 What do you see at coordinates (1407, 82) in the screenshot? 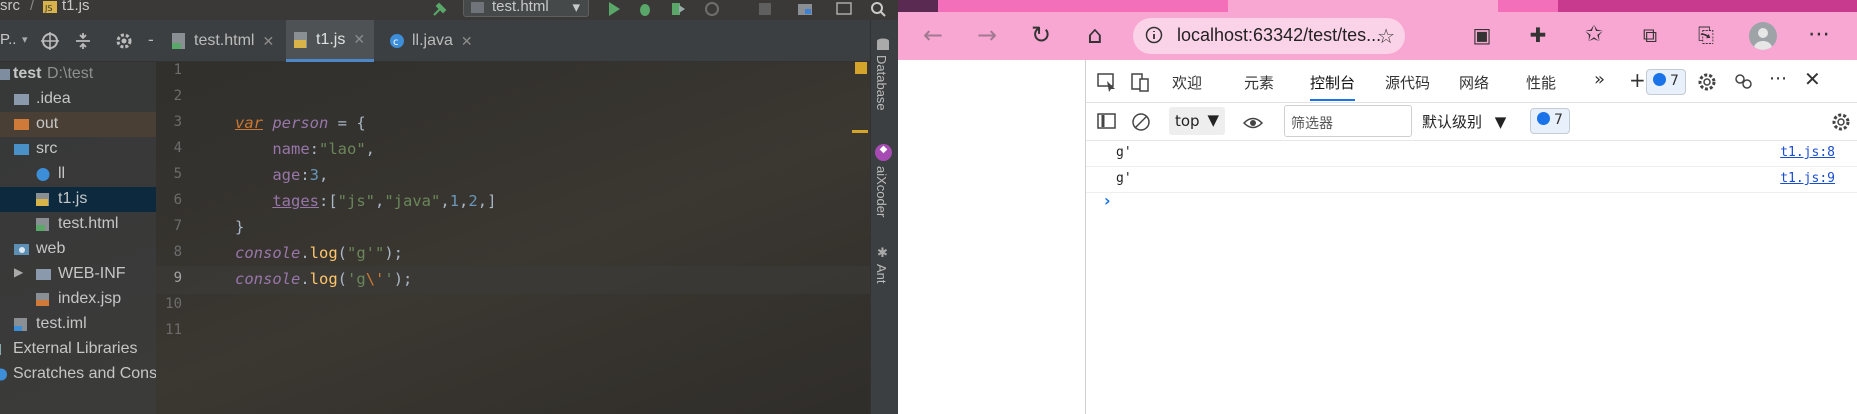
I see `tab-sources: 源代码` at bounding box center [1407, 82].